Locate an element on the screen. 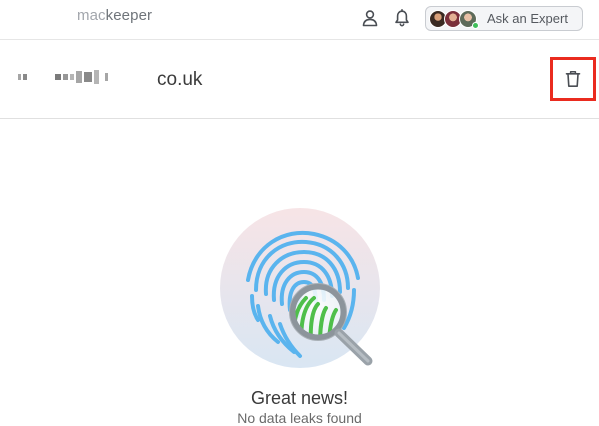 The image size is (599, 426). ask-expert-label: Ask an Expert is located at coordinates (527, 18).